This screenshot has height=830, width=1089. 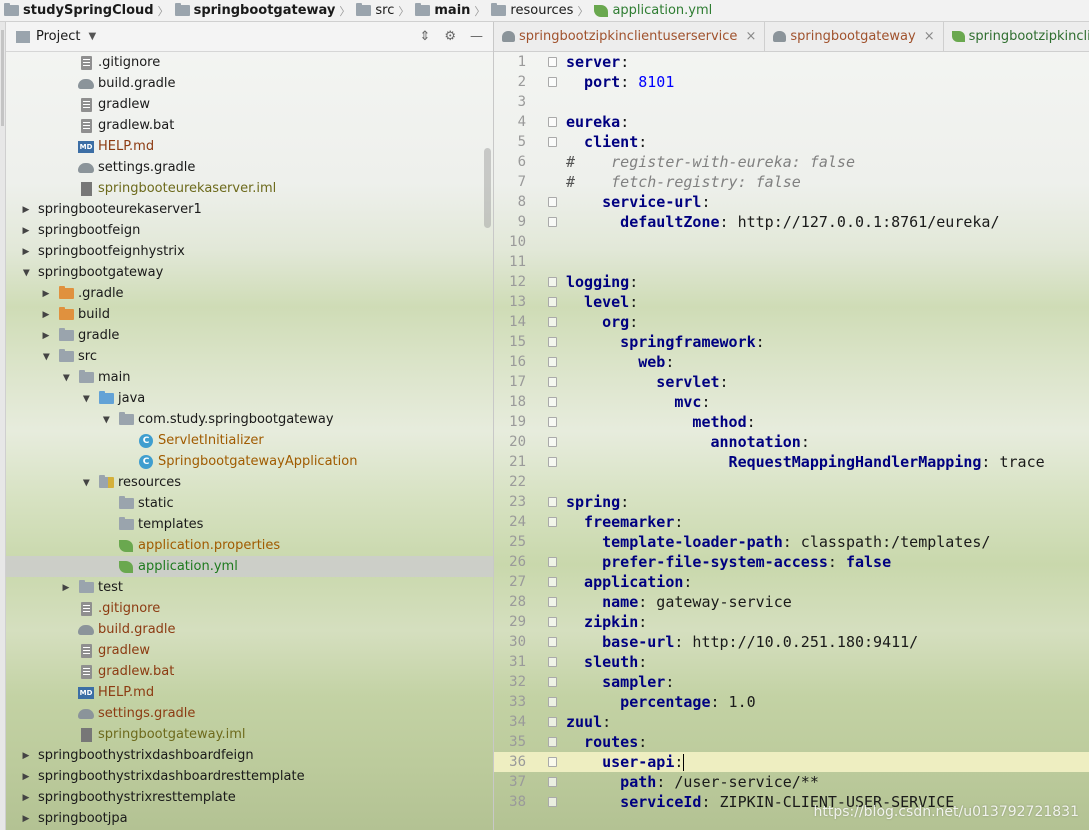 What do you see at coordinates (791, 582) in the screenshot?
I see `code-line: 27 application:` at bounding box center [791, 582].